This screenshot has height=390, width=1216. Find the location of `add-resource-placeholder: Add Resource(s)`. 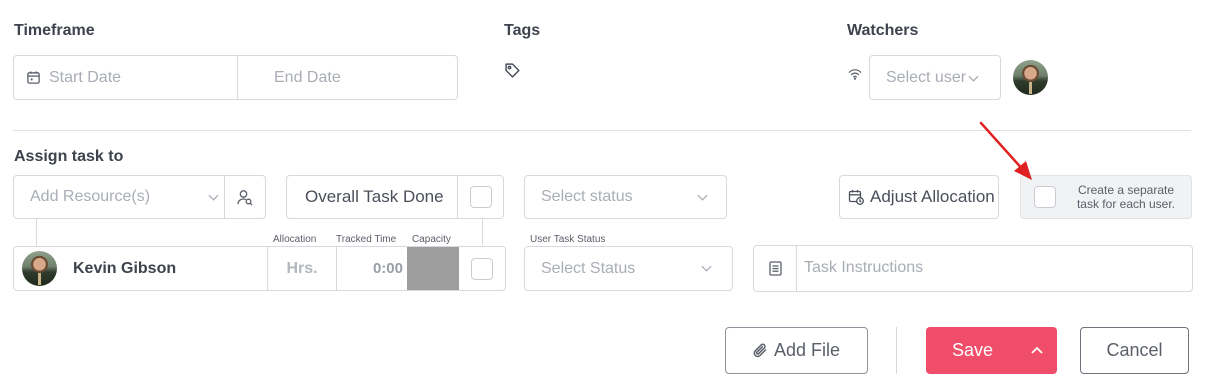

add-resource-placeholder: Add Resource(s) is located at coordinates (90, 196).